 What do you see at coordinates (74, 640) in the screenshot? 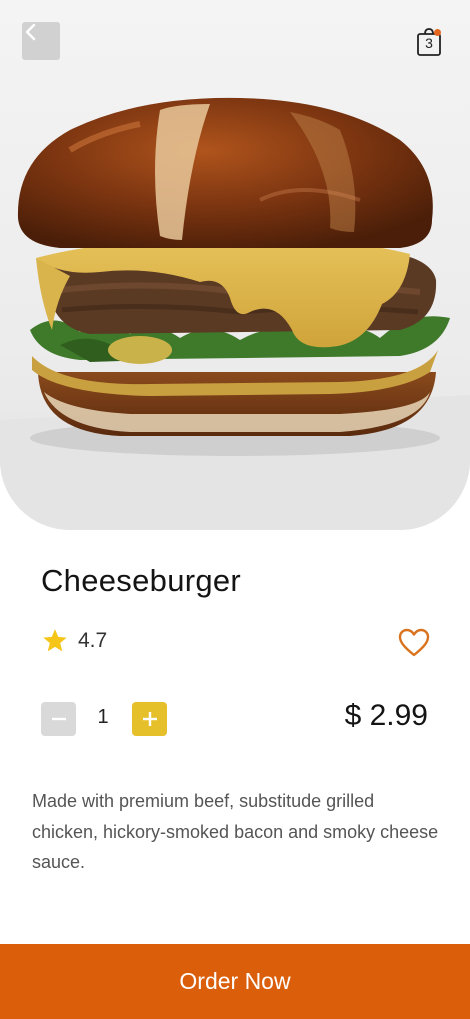
I see `rating: 4.7` at bounding box center [74, 640].